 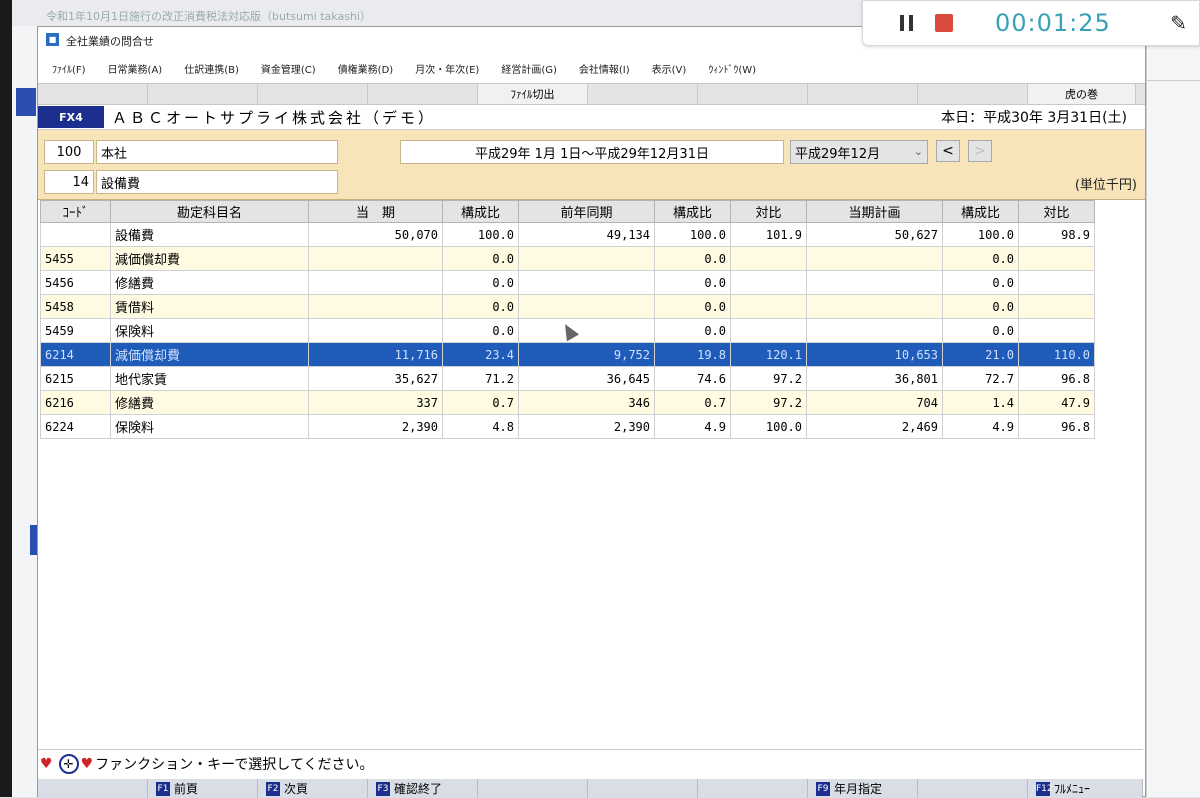 I want to click on today-date: 本日：平成30年 3月31日(土), so click(x=1034, y=118).